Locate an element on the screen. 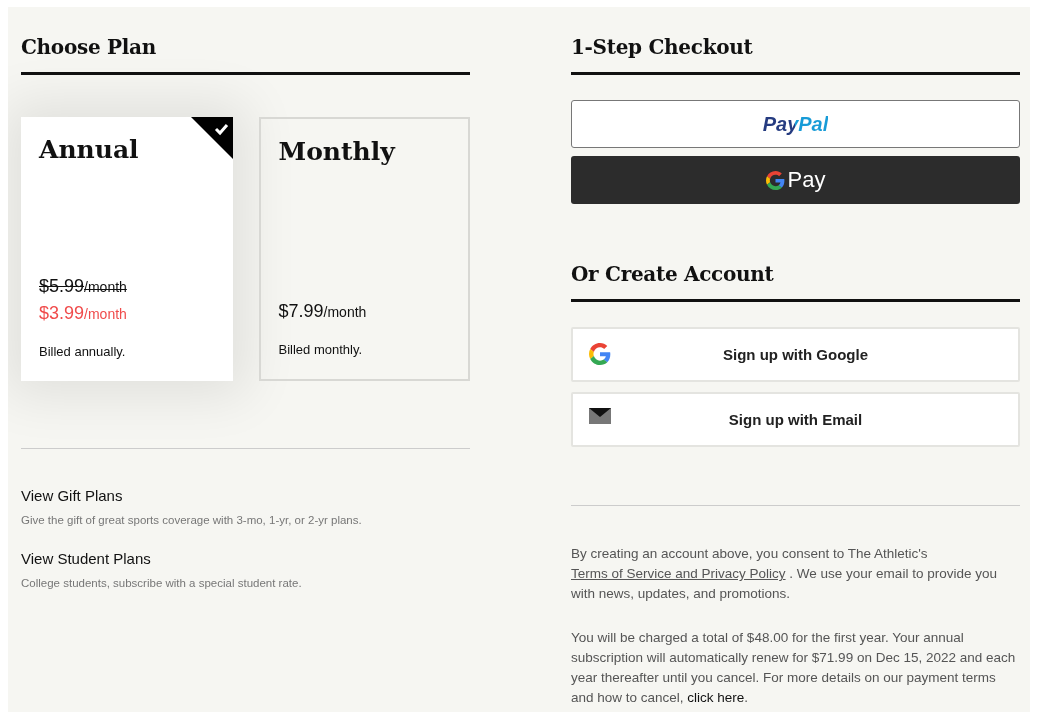  plan-card: Annual $5.99/month $3.99/month Billed annually. is located at coordinates (127, 249).